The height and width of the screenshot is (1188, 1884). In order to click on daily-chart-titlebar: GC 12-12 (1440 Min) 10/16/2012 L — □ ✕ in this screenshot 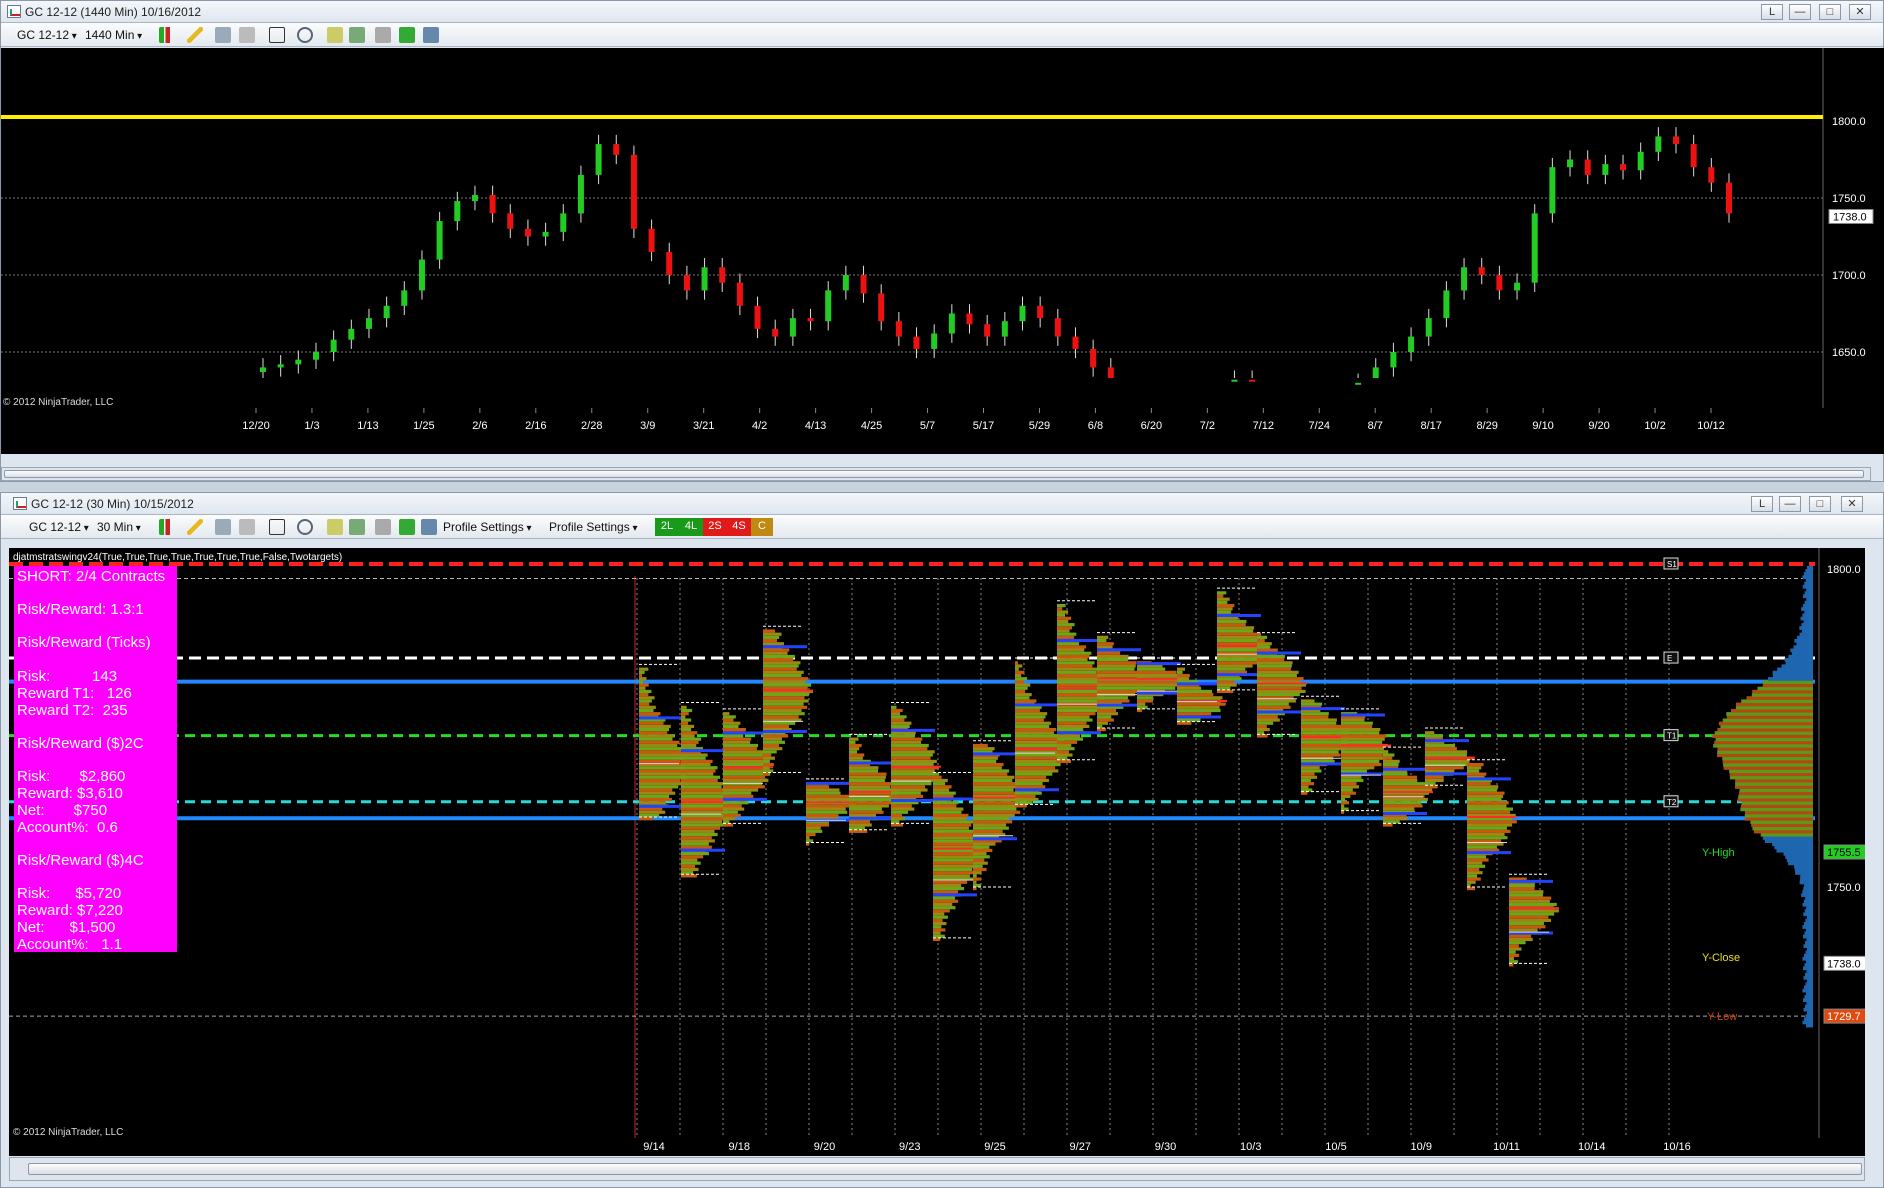, I will do `click(942, 12)`.